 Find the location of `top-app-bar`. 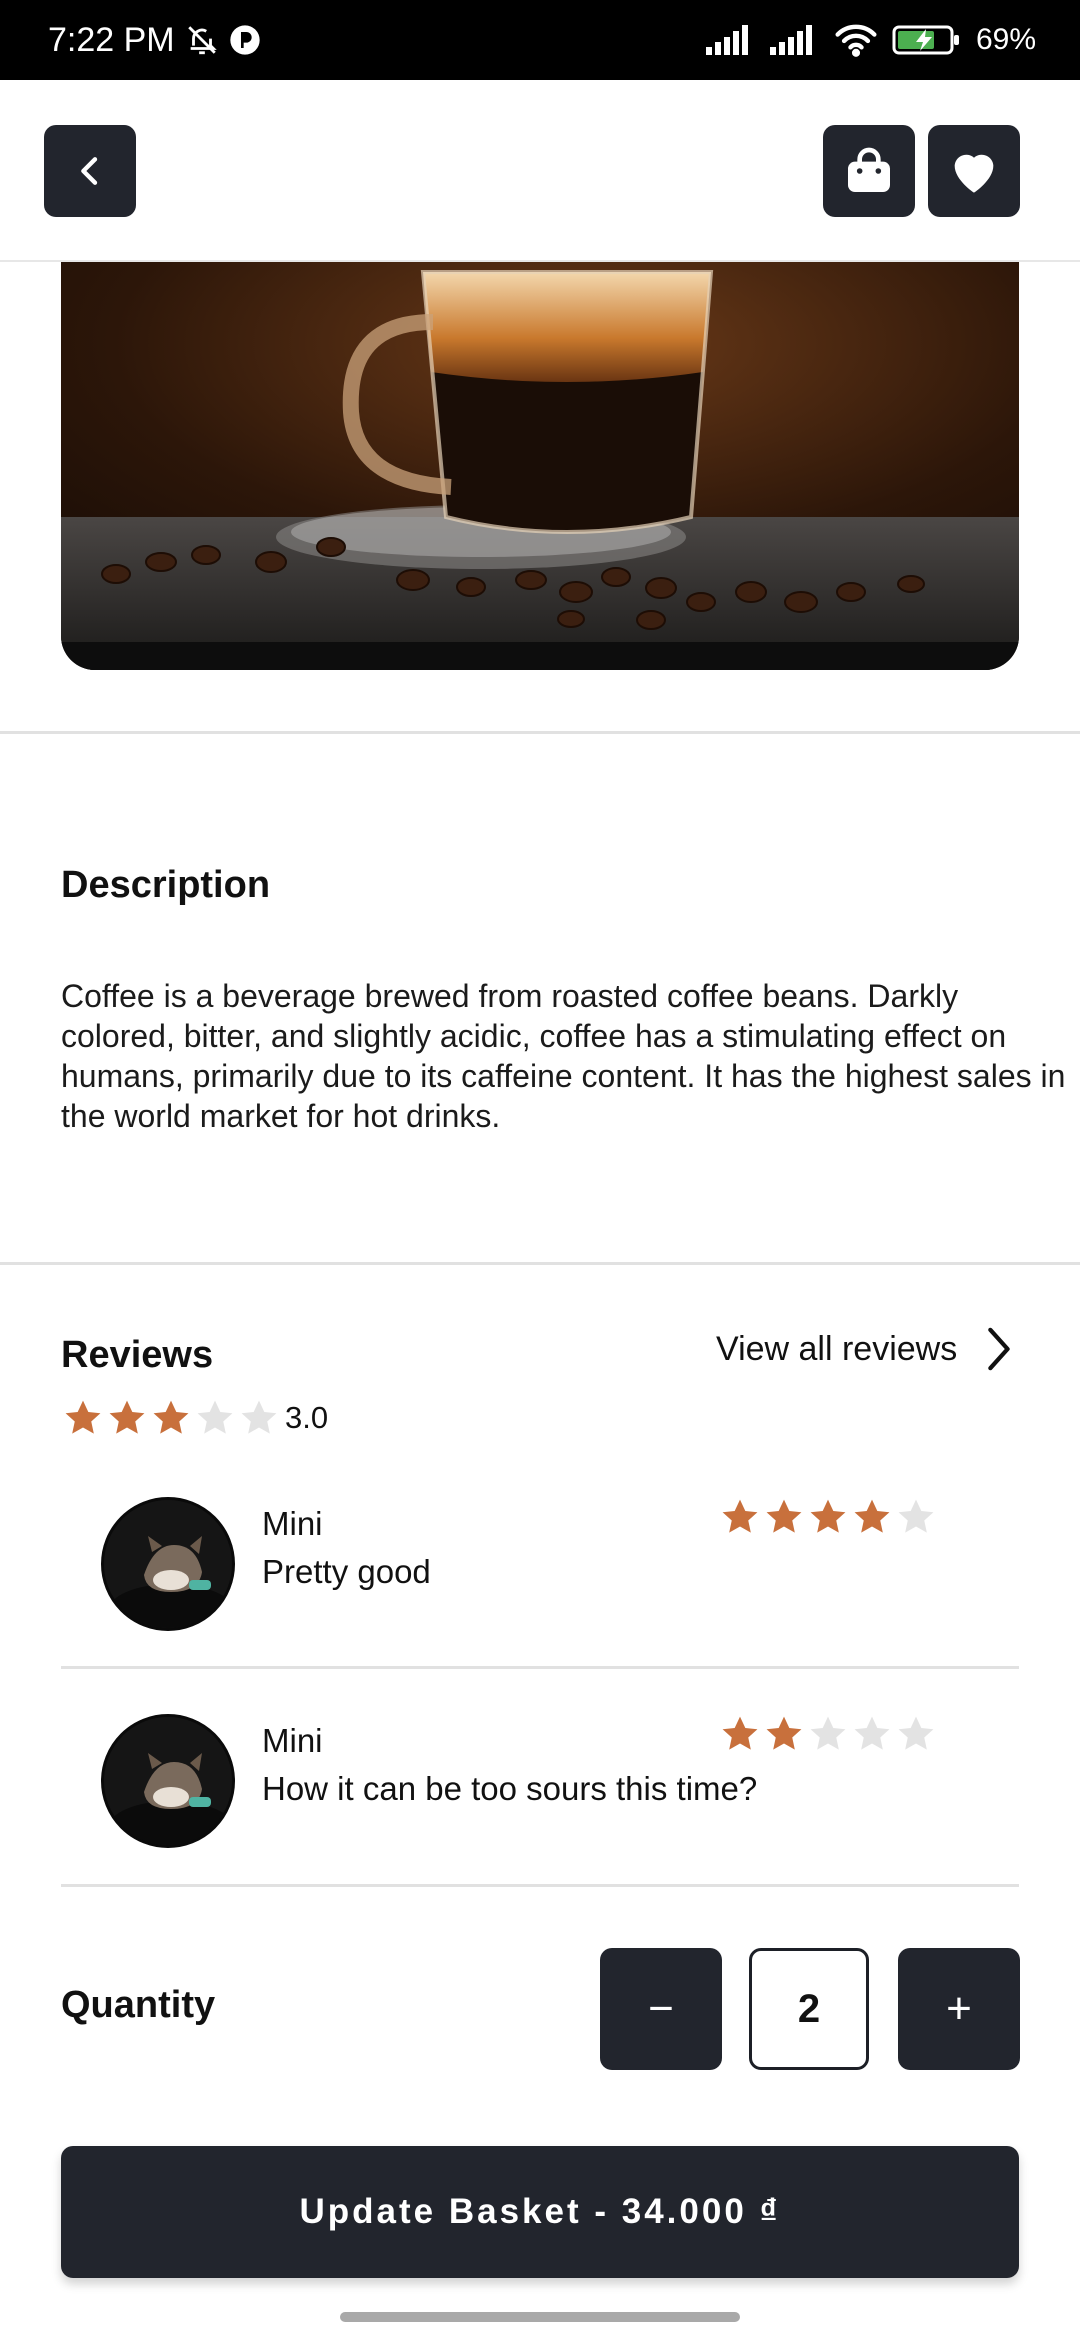

top-app-bar is located at coordinates (540, 171).